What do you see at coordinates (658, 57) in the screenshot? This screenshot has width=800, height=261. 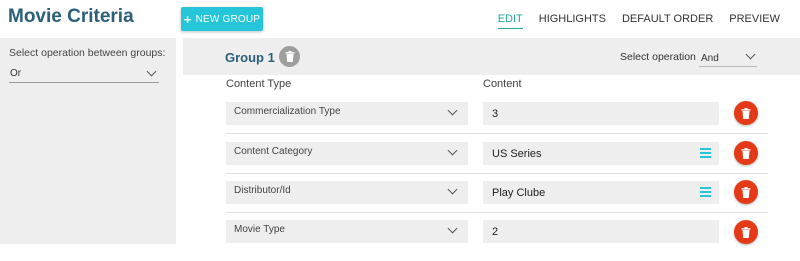 I see `select-operation-label: Select operation` at bounding box center [658, 57].